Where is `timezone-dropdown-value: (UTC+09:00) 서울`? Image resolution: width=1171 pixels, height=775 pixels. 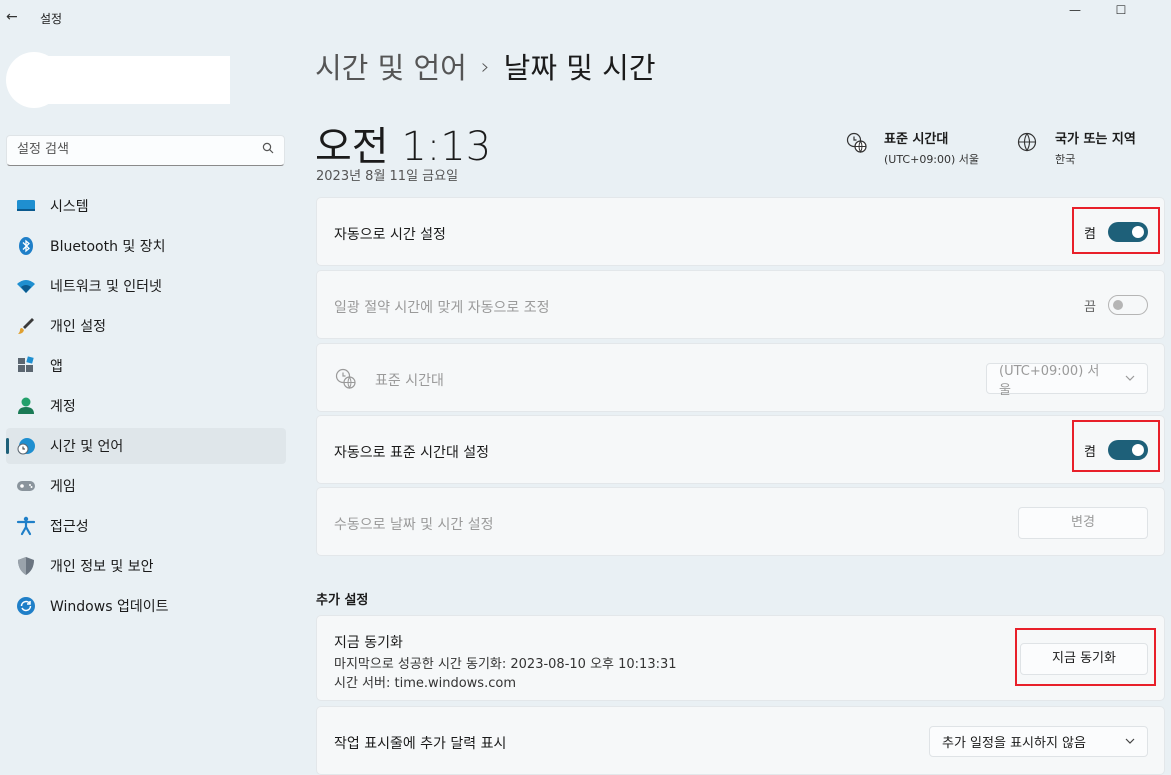
timezone-dropdown-value: (UTC+09:00) 서울 is located at coordinates (1049, 380).